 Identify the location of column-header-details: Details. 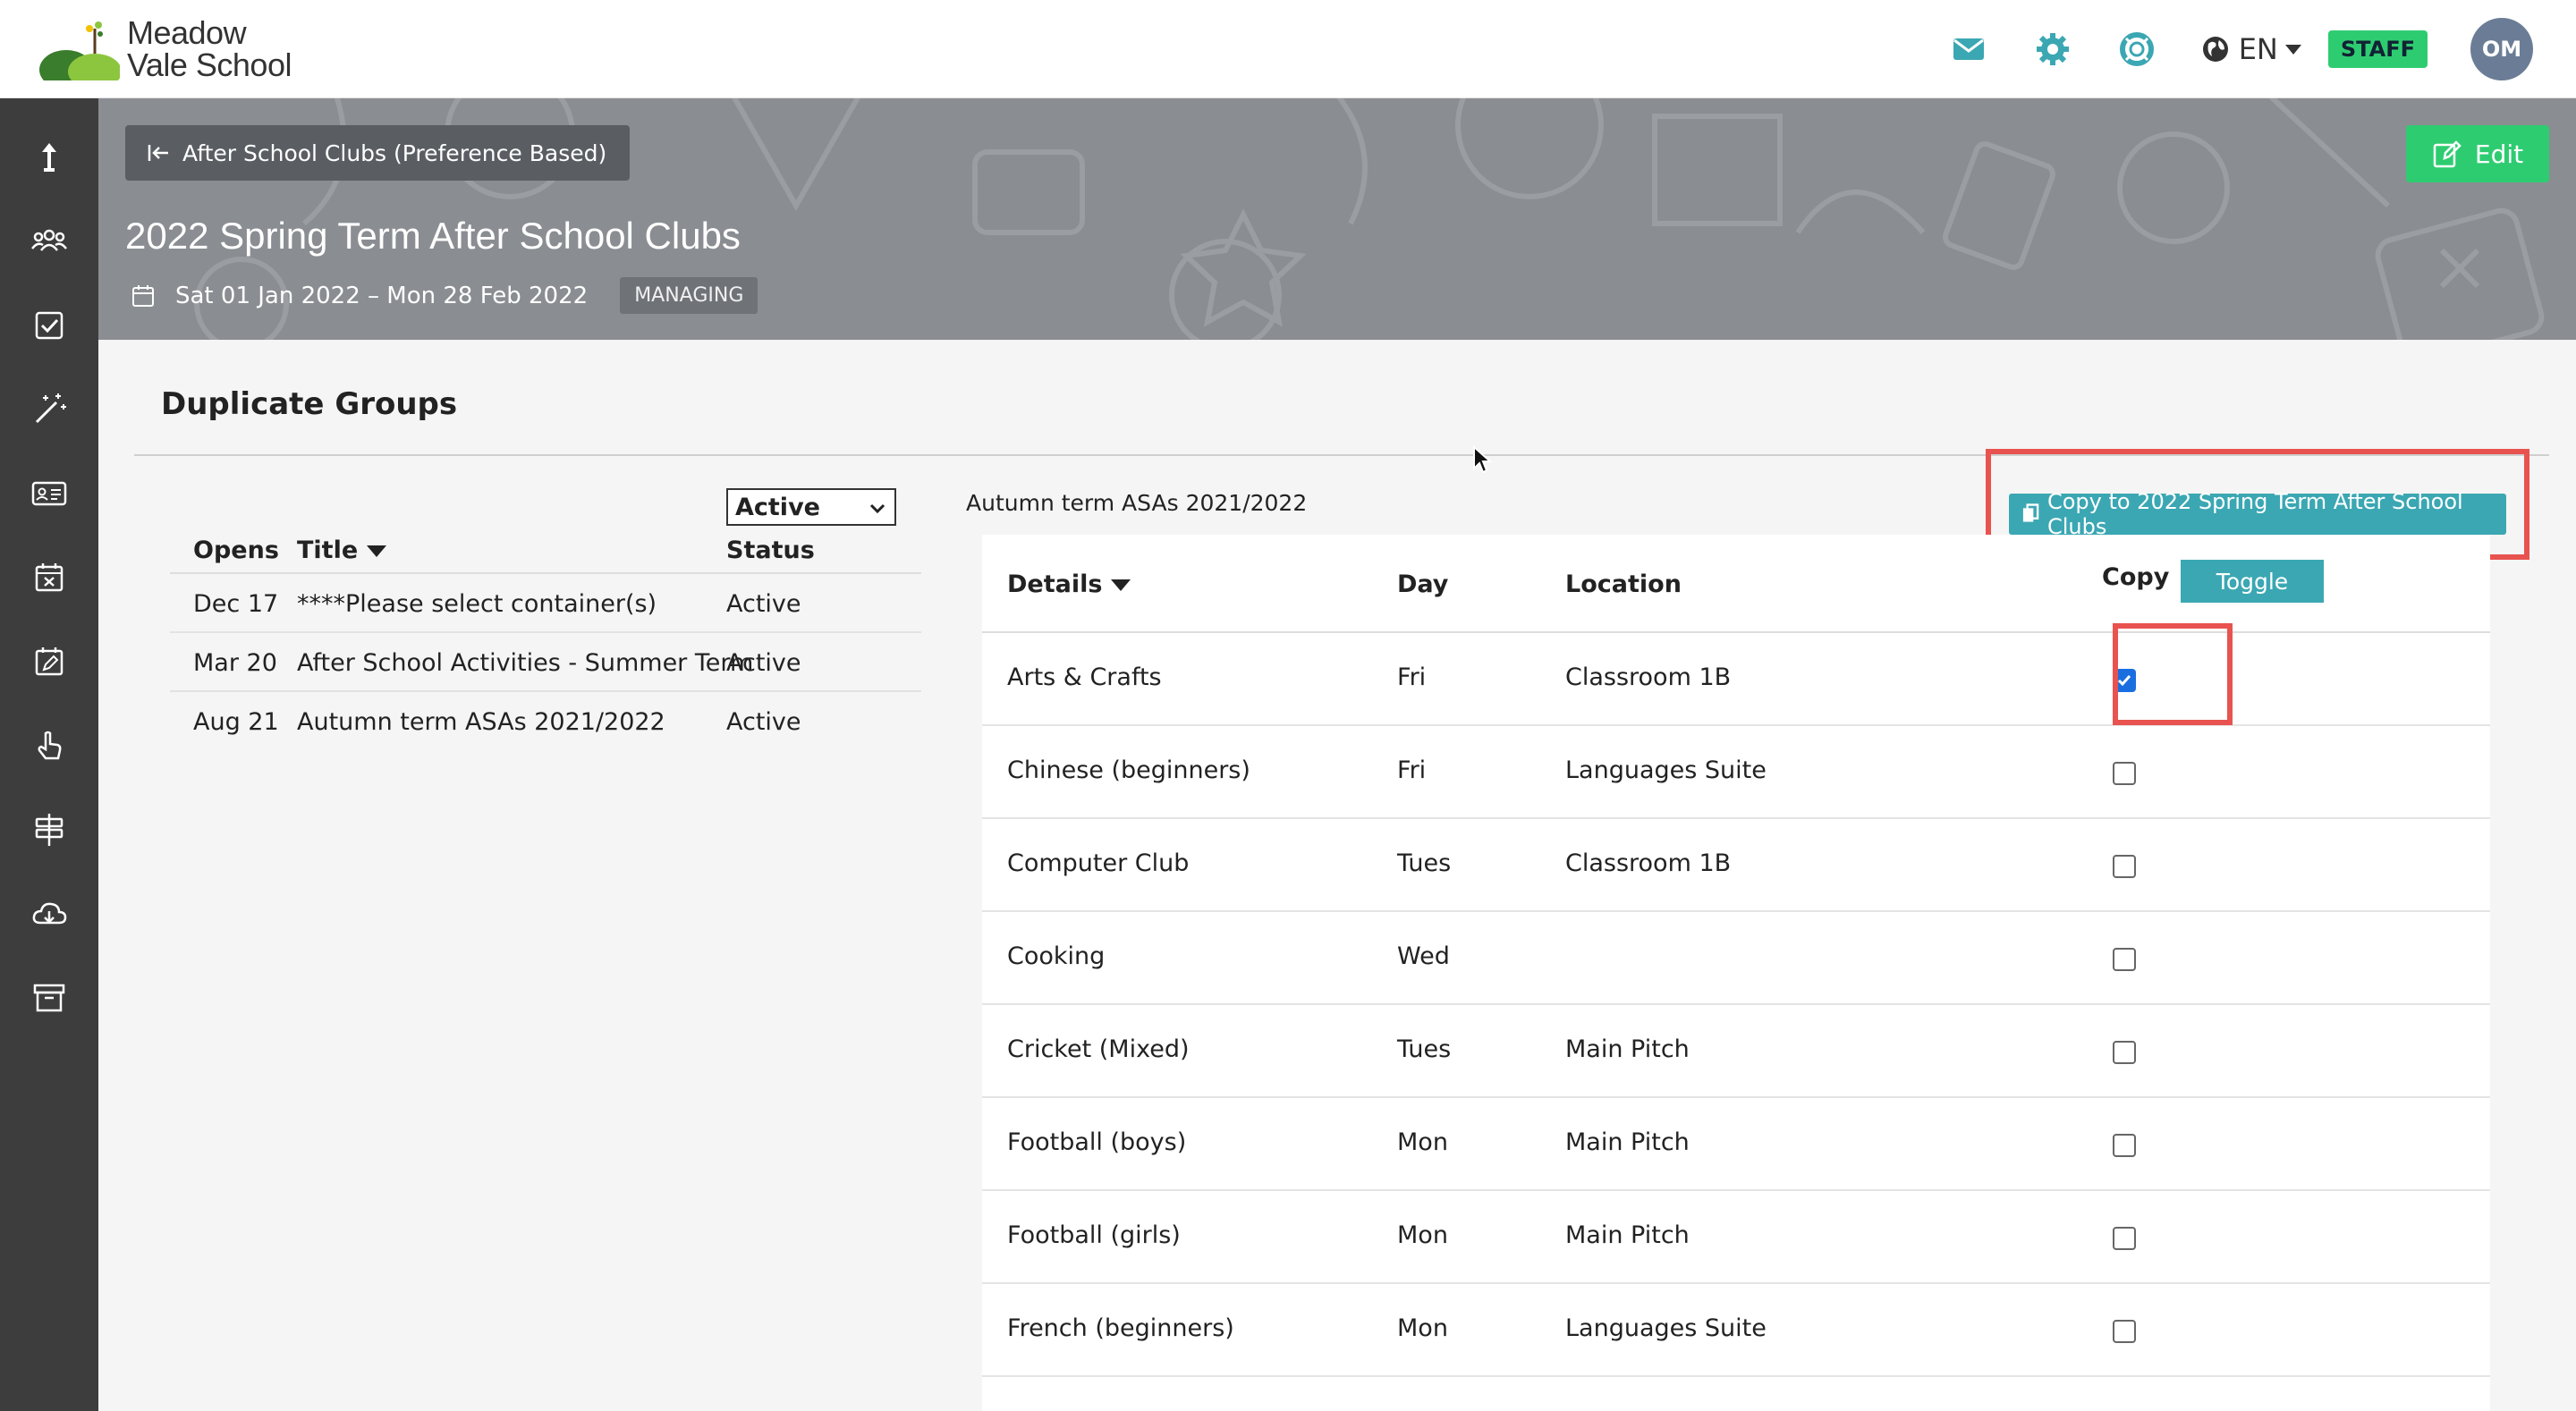
(1069, 584).